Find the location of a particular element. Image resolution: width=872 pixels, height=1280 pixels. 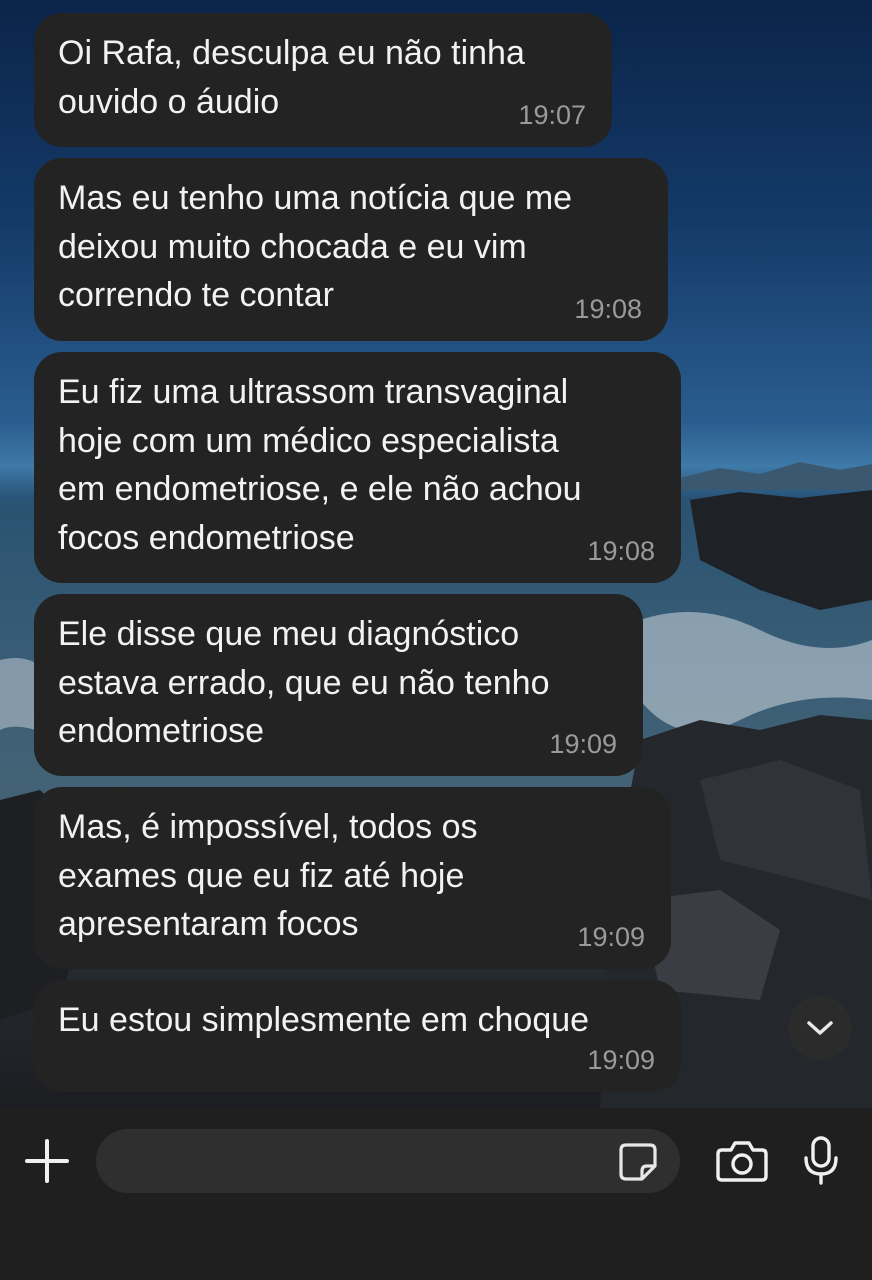

message-time: 19:07 is located at coordinates (552, 114).